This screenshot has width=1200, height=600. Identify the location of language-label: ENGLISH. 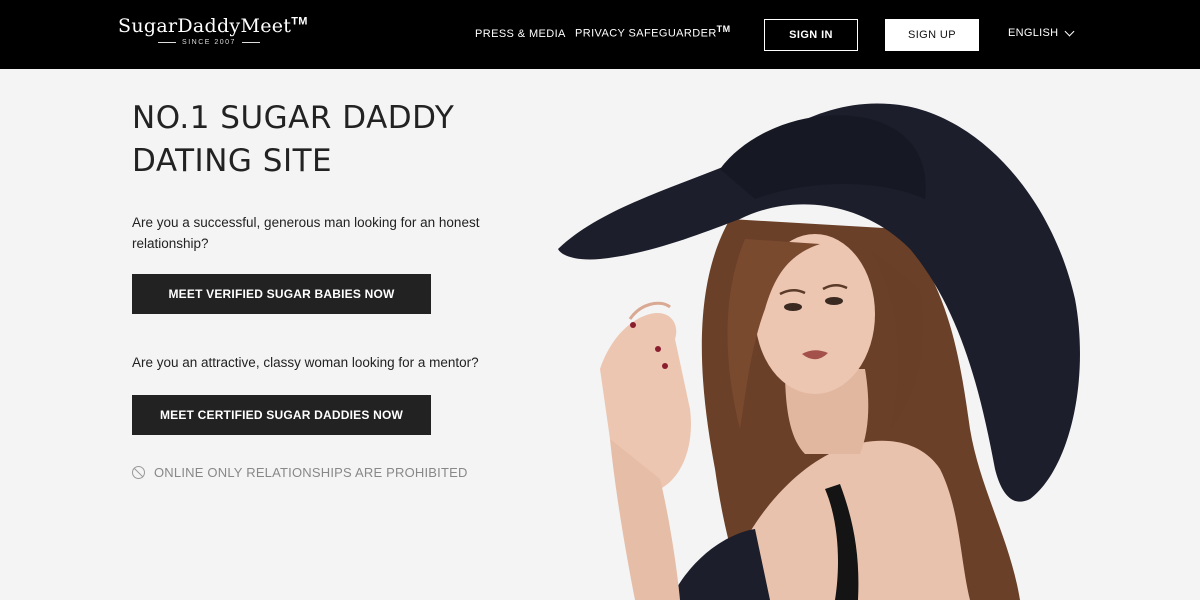
(1033, 33).